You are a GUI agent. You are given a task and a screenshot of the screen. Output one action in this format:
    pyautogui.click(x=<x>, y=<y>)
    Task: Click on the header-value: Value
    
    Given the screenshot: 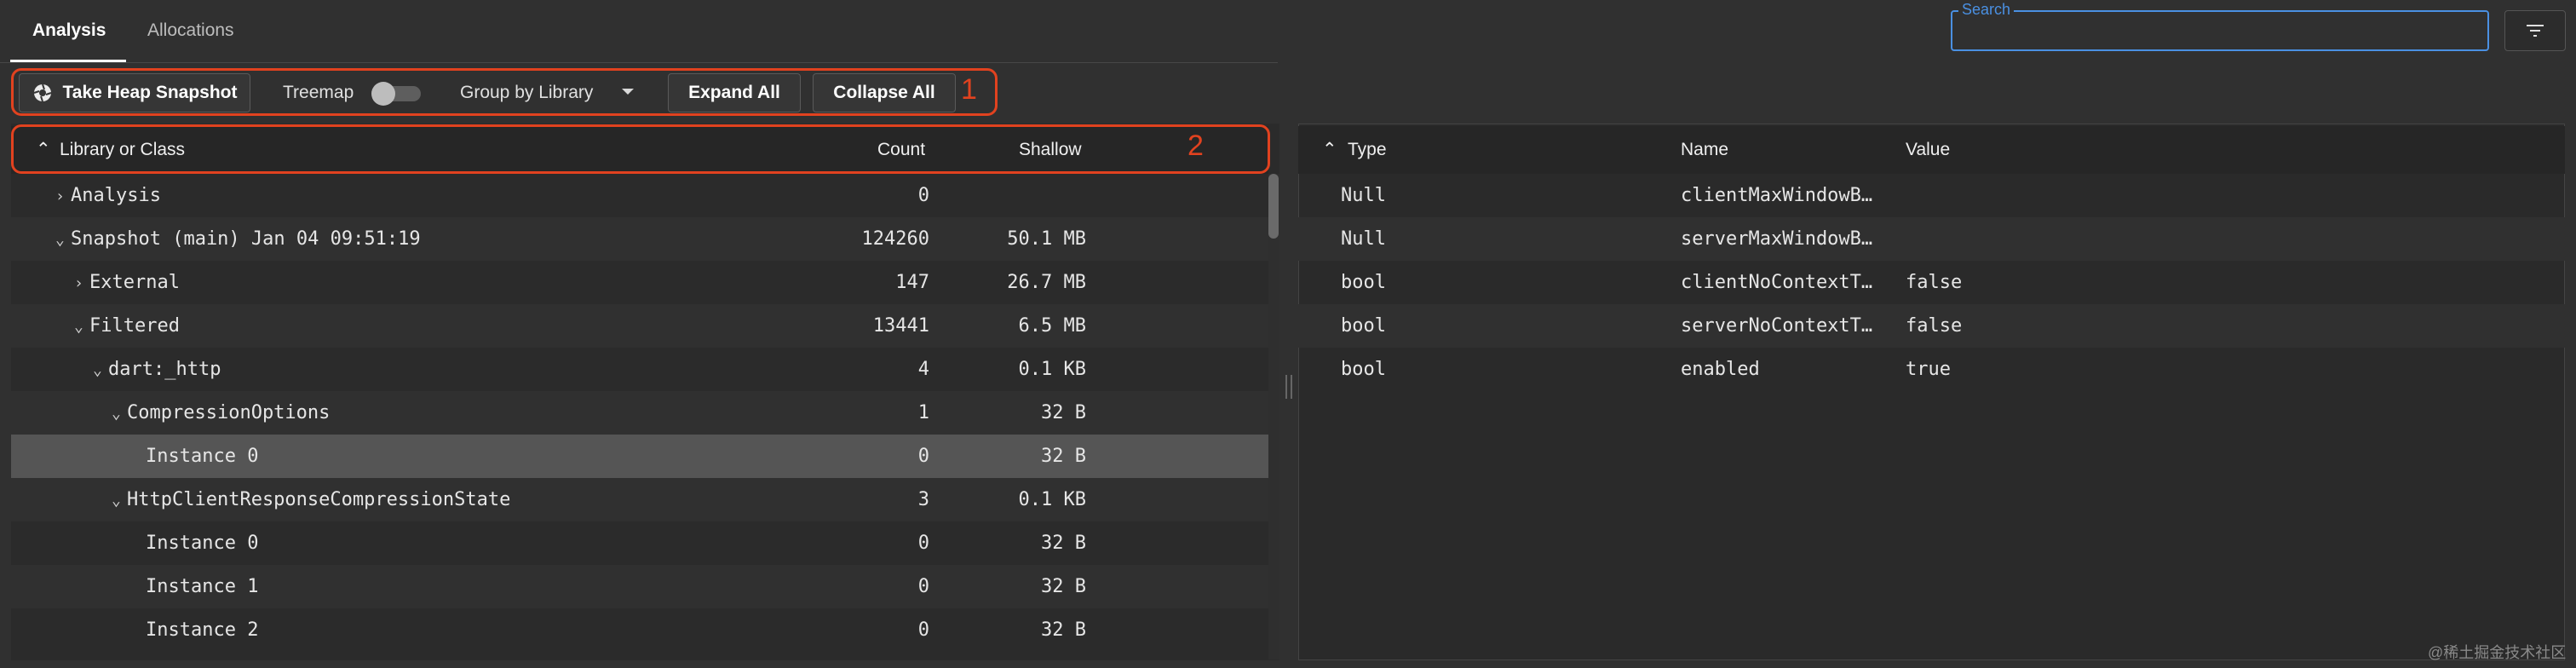 What is the action you would take?
    pyautogui.click(x=1928, y=150)
    